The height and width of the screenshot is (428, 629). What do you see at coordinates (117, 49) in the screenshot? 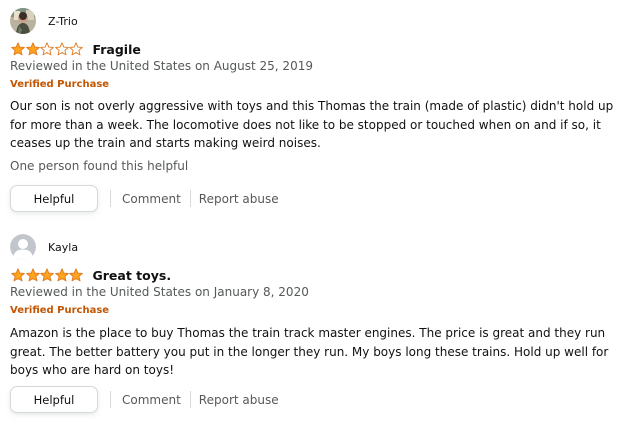
I see `review-title: Fragile` at bounding box center [117, 49].